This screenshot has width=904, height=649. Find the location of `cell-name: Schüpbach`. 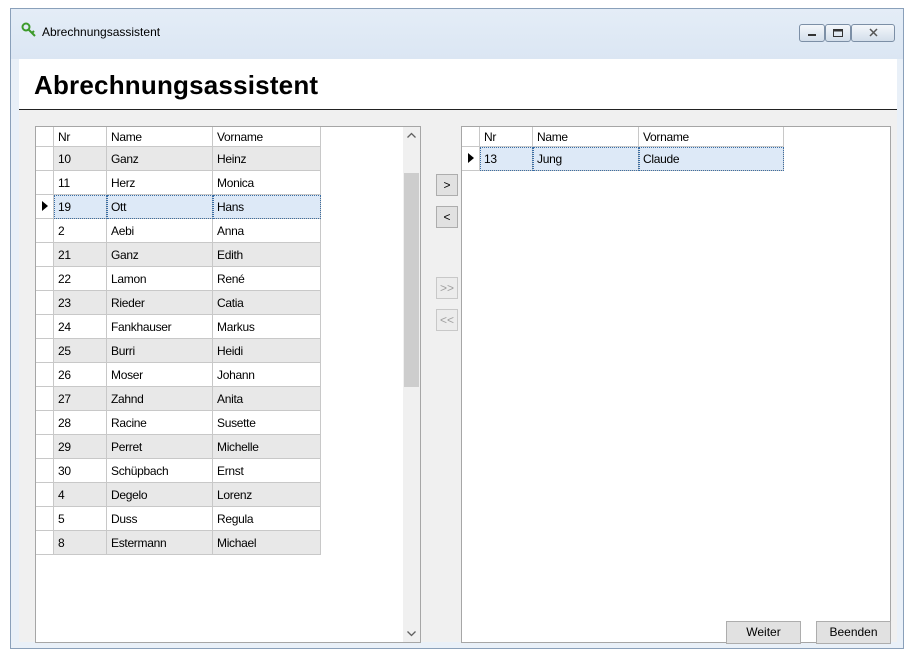

cell-name: Schüpbach is located at coordinates (159, 470).